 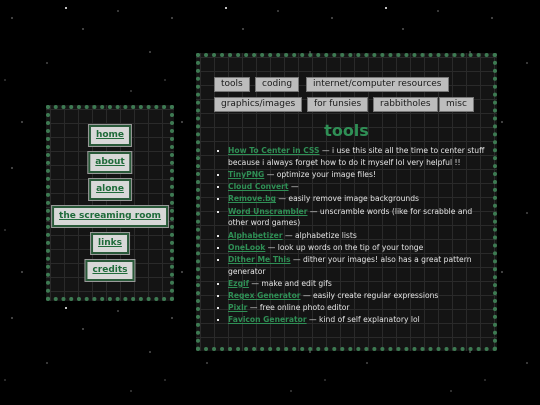 I want to click on tool-link: Word Unscrambler, so click(x=267, y=211).